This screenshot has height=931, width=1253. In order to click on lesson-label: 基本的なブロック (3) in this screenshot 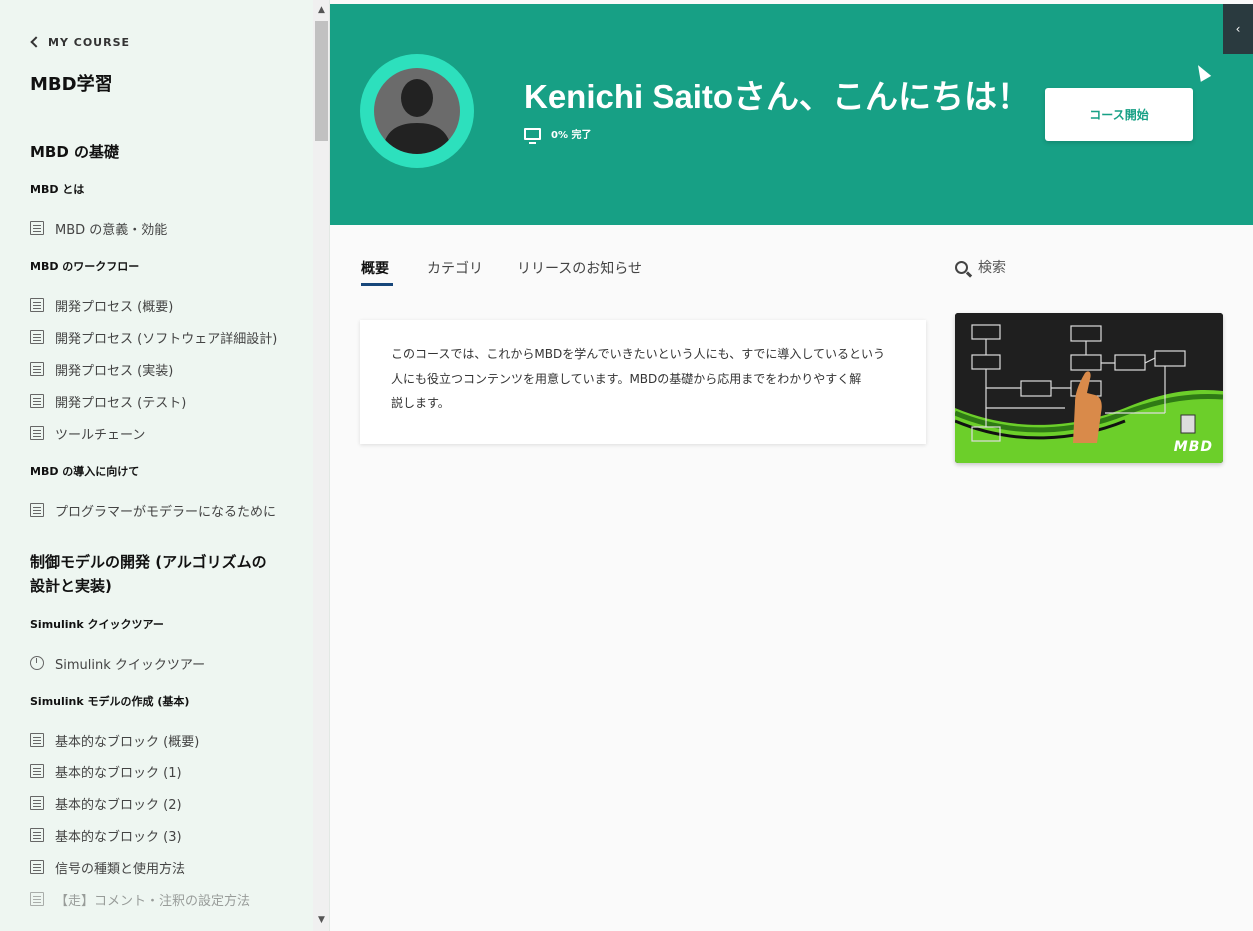, I will do `click(118, 837)`.